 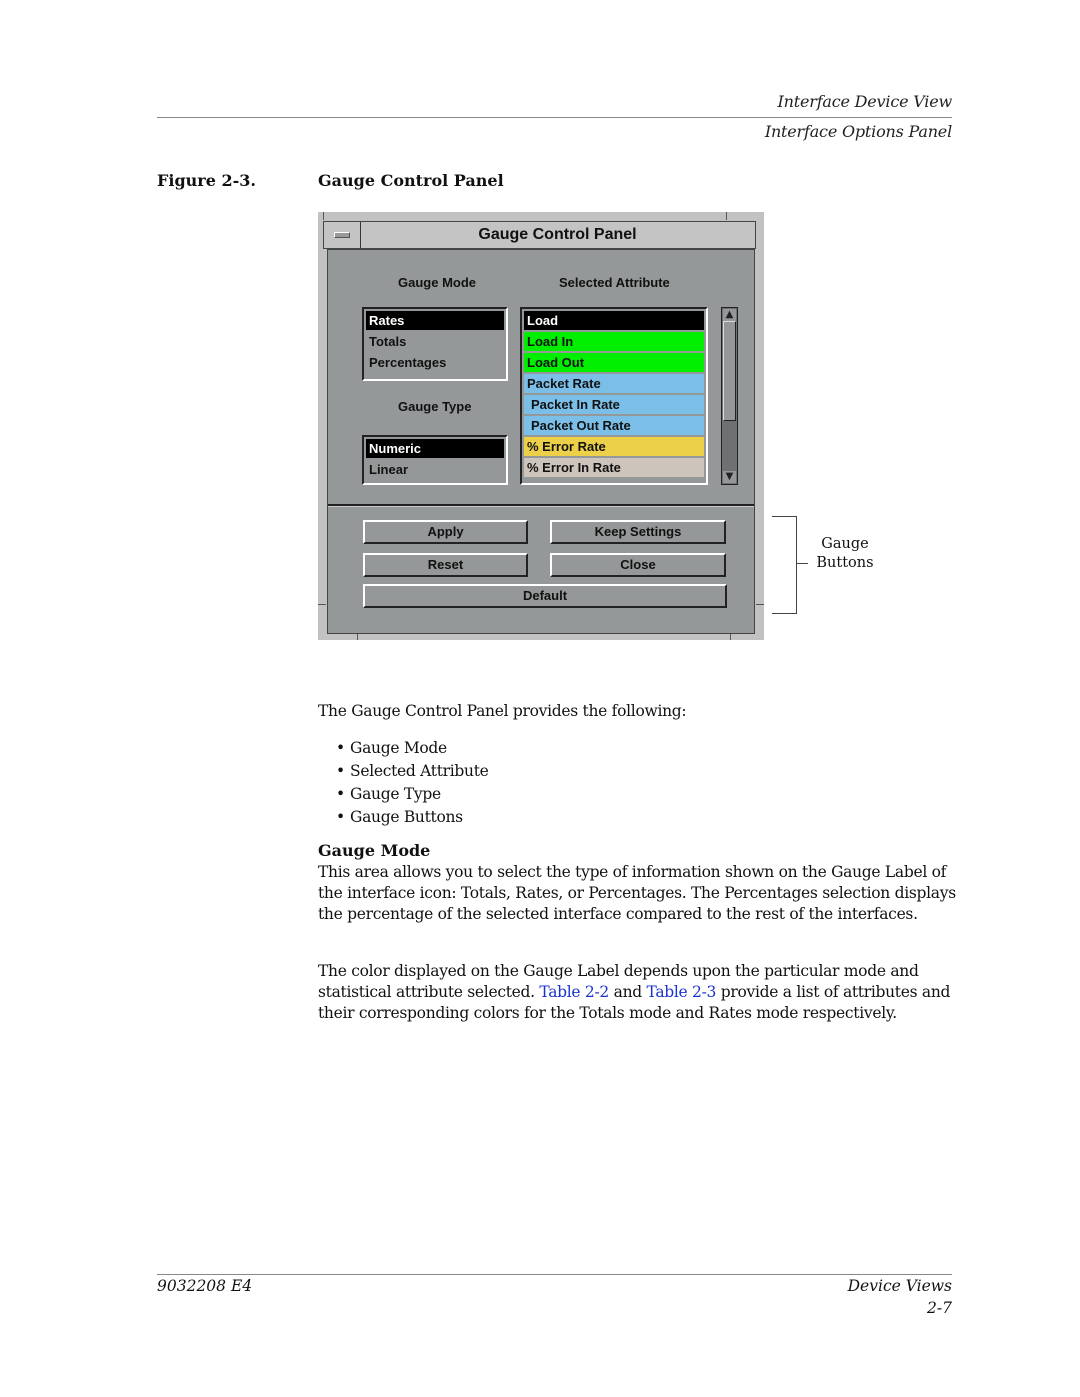 I want to click on paragraph-text: and, so click(x=628, y=992).